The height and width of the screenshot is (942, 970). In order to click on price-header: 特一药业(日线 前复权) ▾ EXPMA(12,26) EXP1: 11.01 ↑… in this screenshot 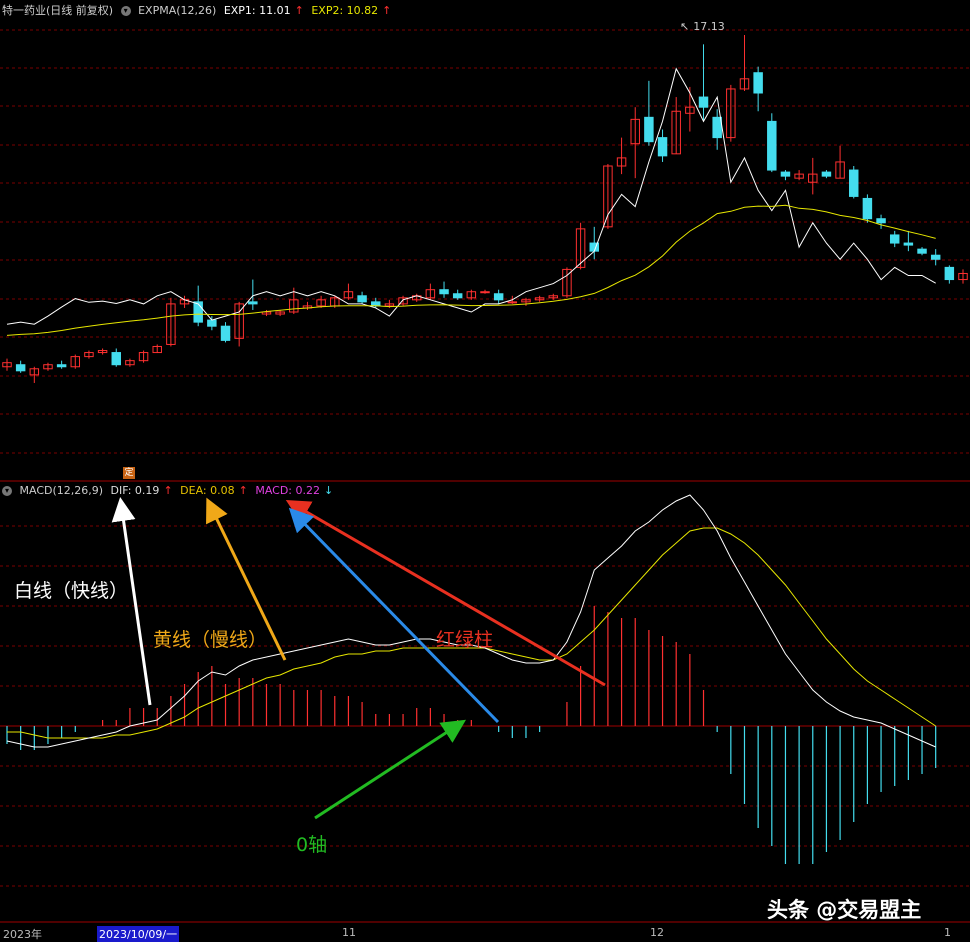, I will do `click(198, 11)`.